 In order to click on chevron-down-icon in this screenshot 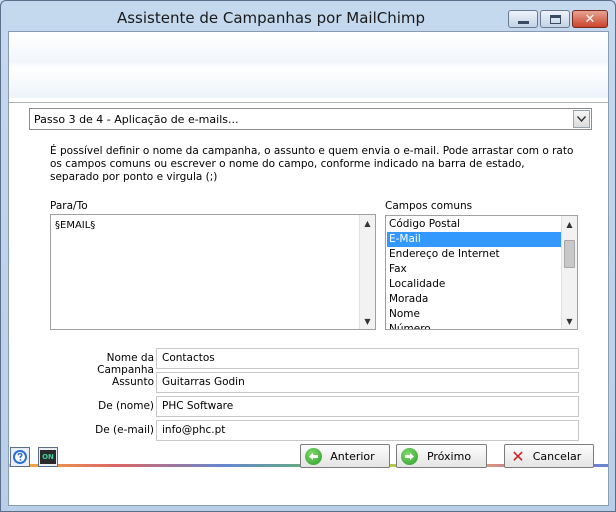, I will do `click(581, 119)`.